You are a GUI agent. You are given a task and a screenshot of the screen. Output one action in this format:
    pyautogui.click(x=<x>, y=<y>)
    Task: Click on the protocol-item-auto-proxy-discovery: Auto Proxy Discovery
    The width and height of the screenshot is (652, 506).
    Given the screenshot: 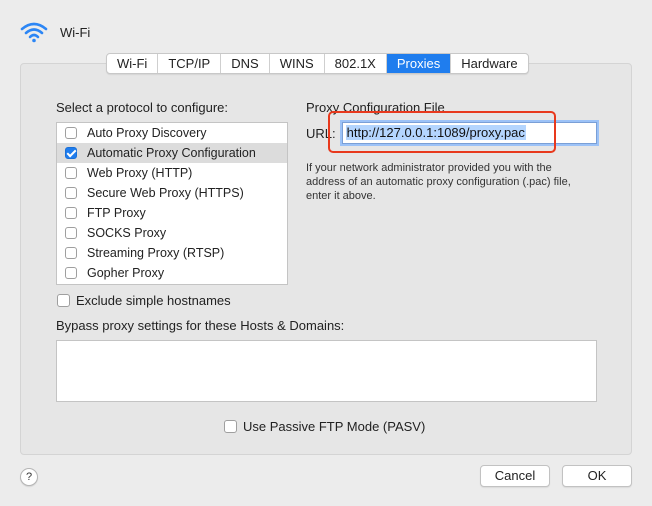 What is the action you would take?
    pyautogui.click(x=172, y=133)
    